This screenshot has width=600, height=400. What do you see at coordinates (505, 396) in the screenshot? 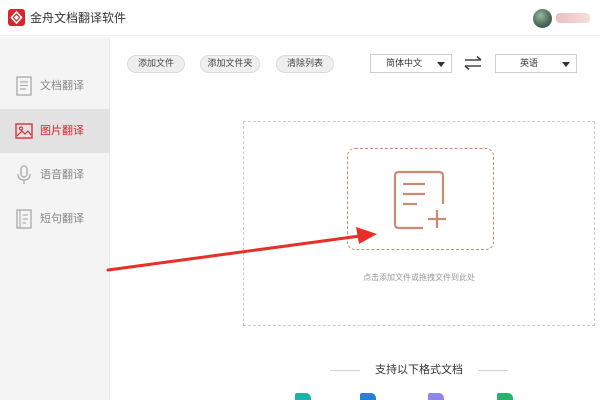
I see `txt-format-icon` at bounding box center [505, 396].